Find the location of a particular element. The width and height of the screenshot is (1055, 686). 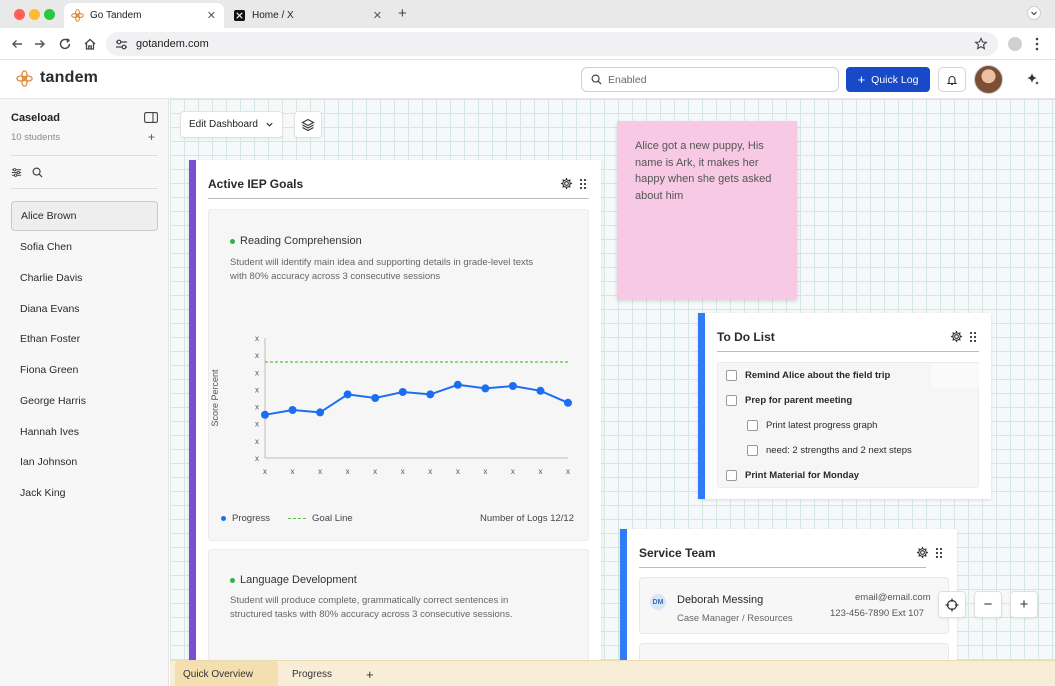

bookmark-star-icon is located at coordinates (981, 44).